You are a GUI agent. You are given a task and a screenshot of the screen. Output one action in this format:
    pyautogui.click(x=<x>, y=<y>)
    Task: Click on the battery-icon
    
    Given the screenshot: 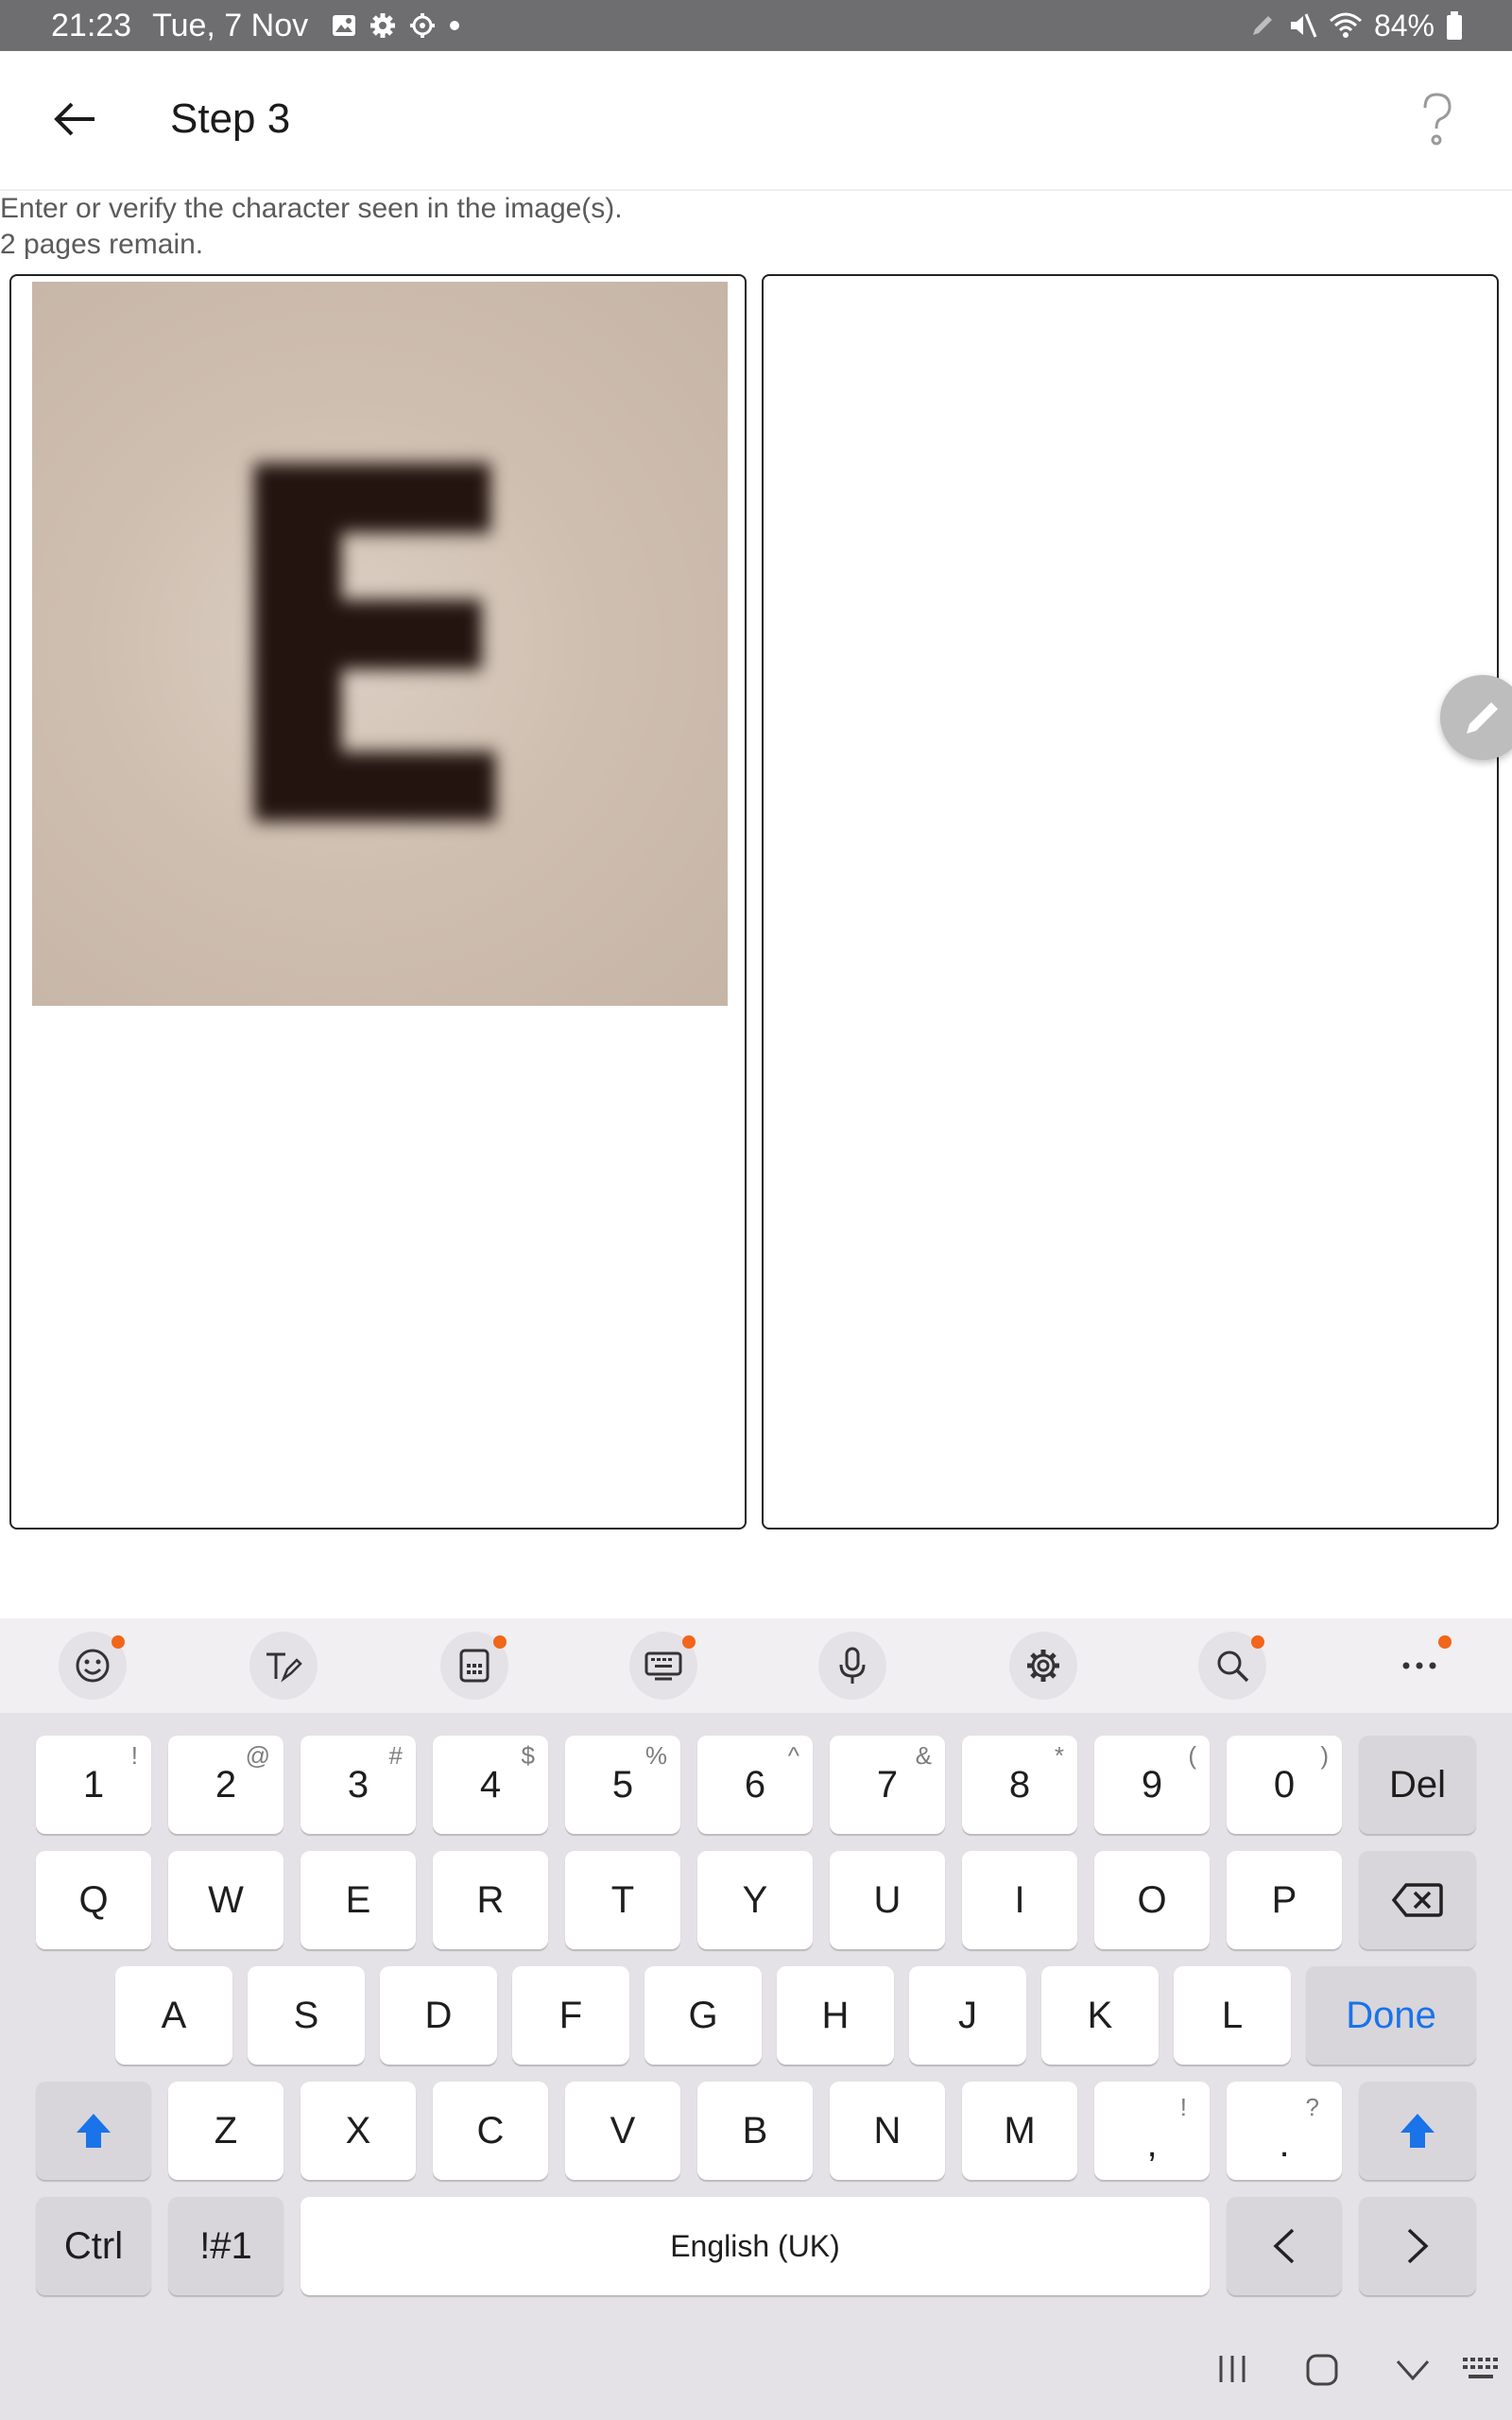 What is the action you would take?
    pyautogui.click(x=1454, y=26)
    